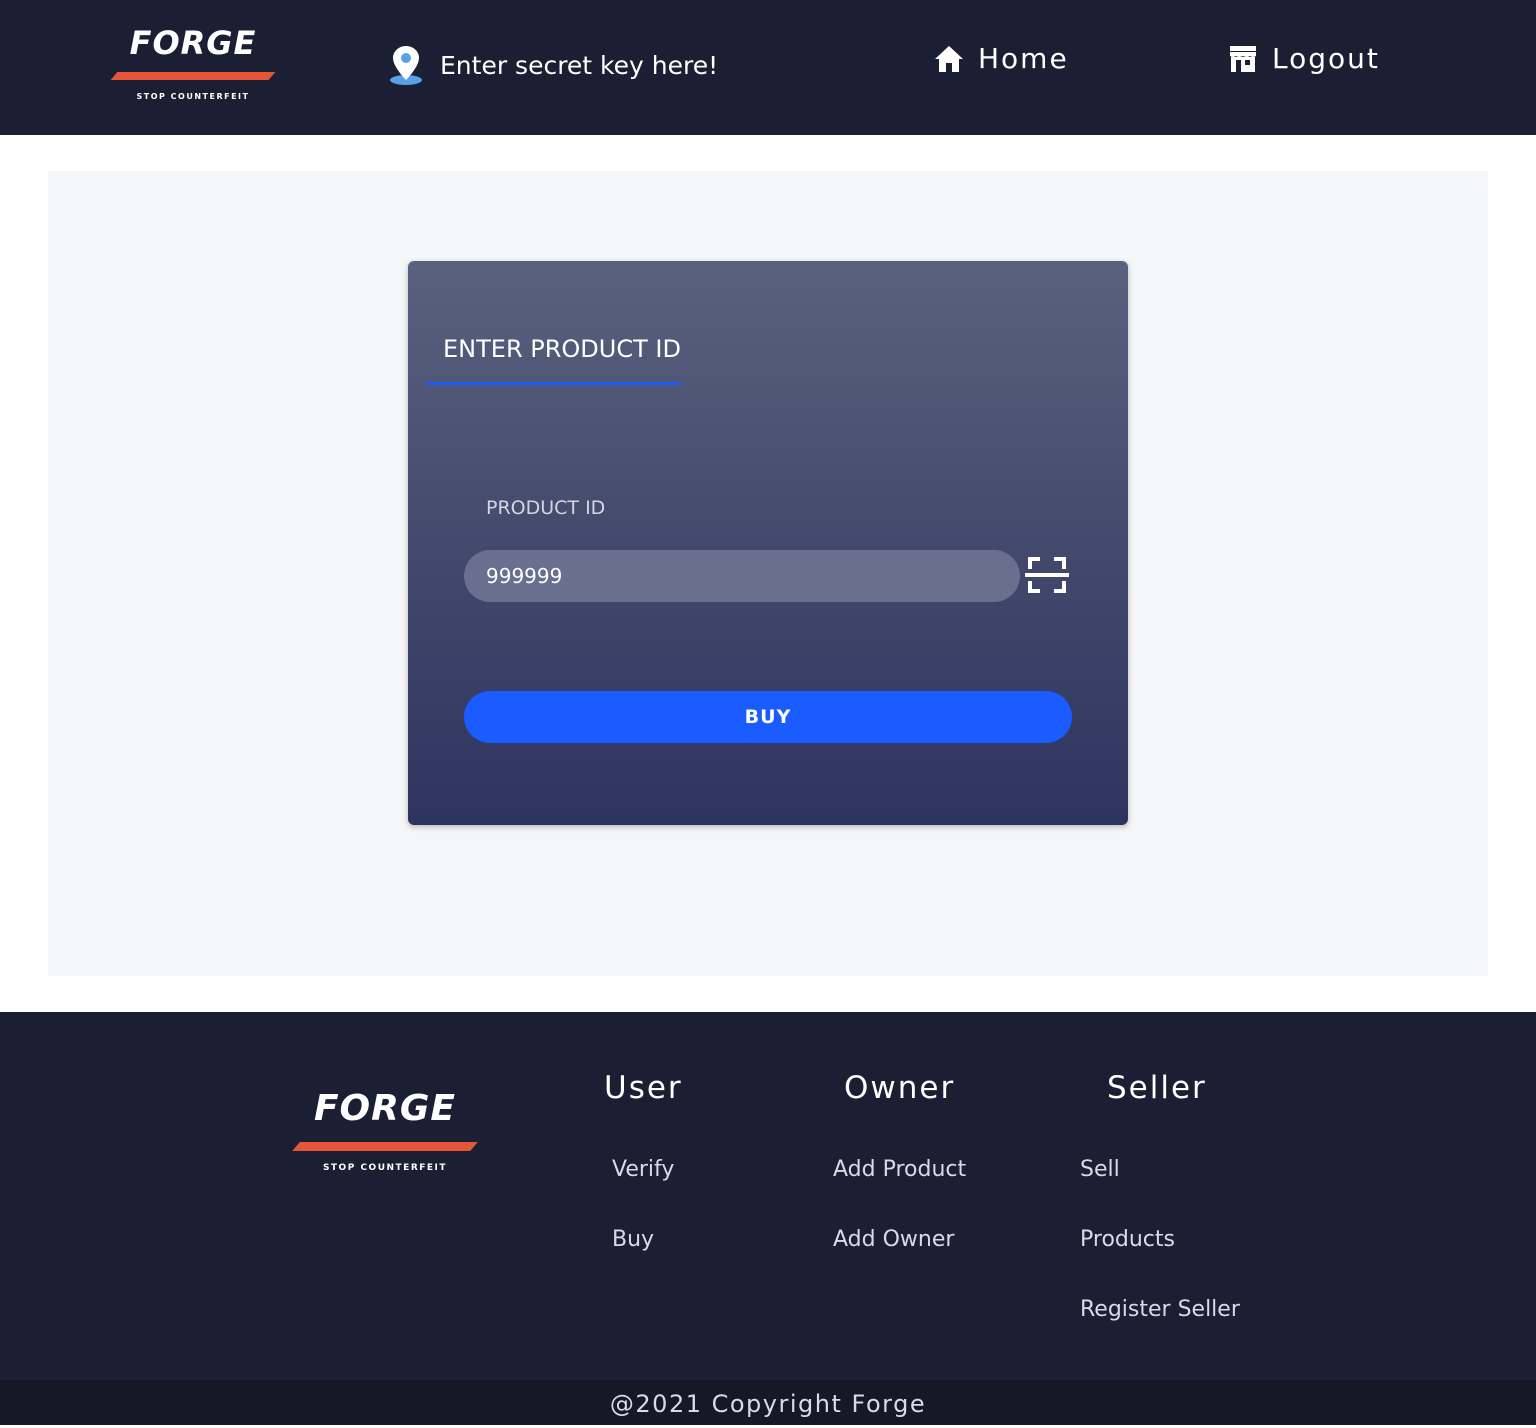  Describe the element at coordinates (768, 717) in the screenshot. I see `buy-button: BUY` at that location.